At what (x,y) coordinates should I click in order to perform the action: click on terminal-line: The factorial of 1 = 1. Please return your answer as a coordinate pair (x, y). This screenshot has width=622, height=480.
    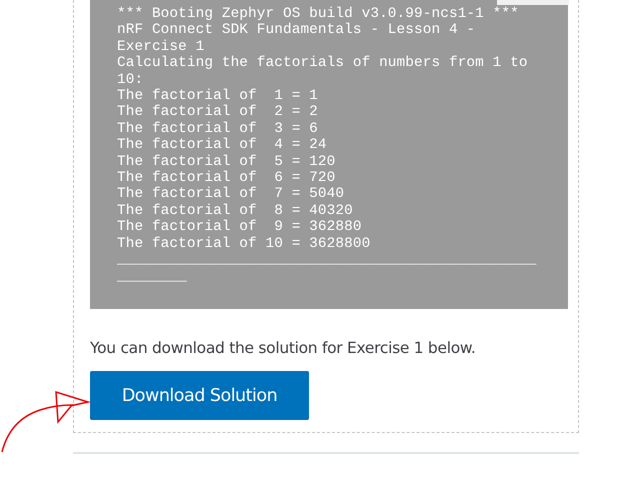
    Looking at the image, I should click on (217, 96).